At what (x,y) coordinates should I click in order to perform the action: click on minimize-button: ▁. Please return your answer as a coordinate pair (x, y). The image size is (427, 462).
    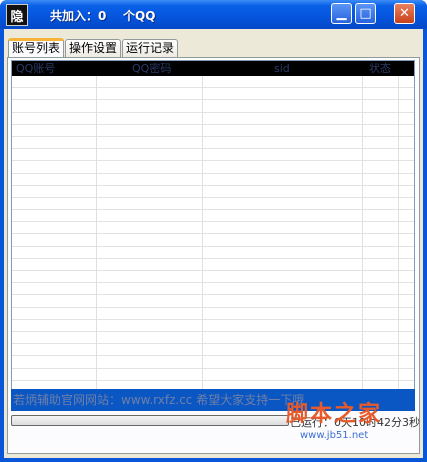
    Looking at the image, I should click on (341, 13).